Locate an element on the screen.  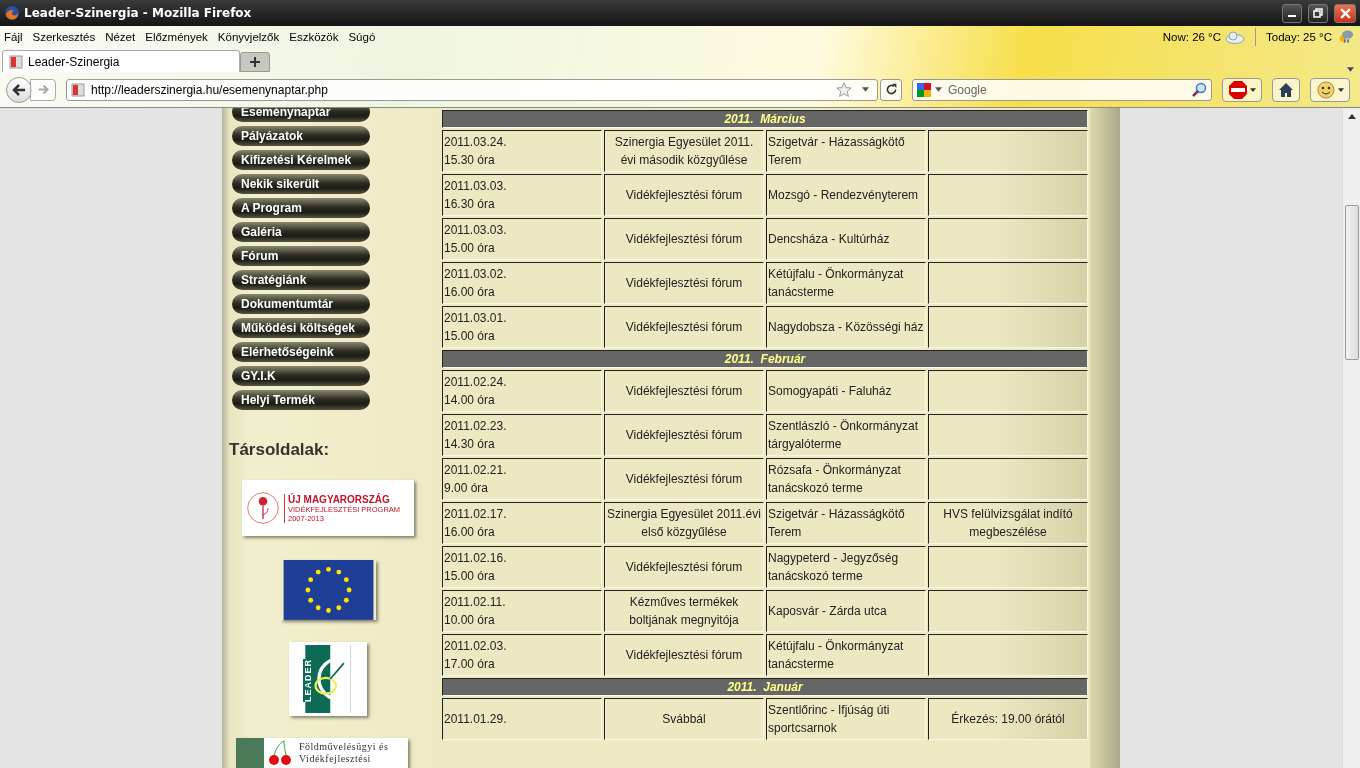
weather-label: Now: 26 °C is located at coordinates (1192, 37).